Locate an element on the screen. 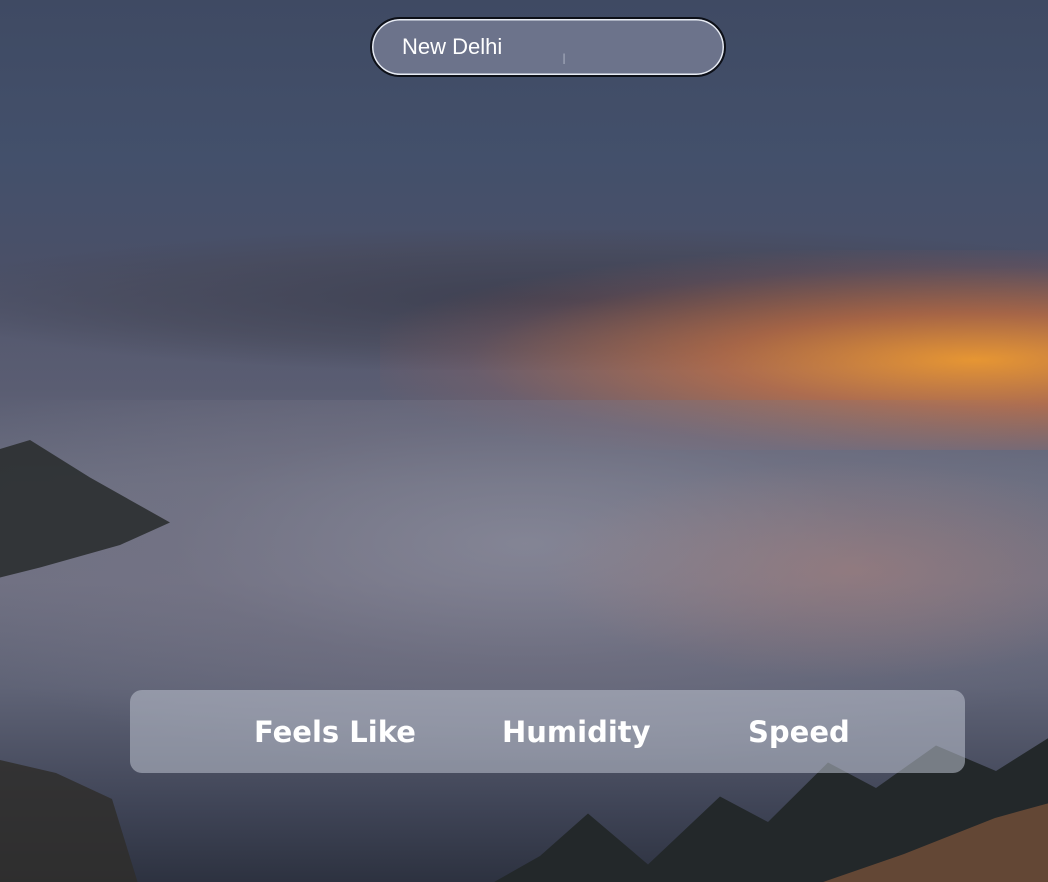 The image size is (1048, 882). feels-like-label: Feels Like is located at coordinates (335, 732).